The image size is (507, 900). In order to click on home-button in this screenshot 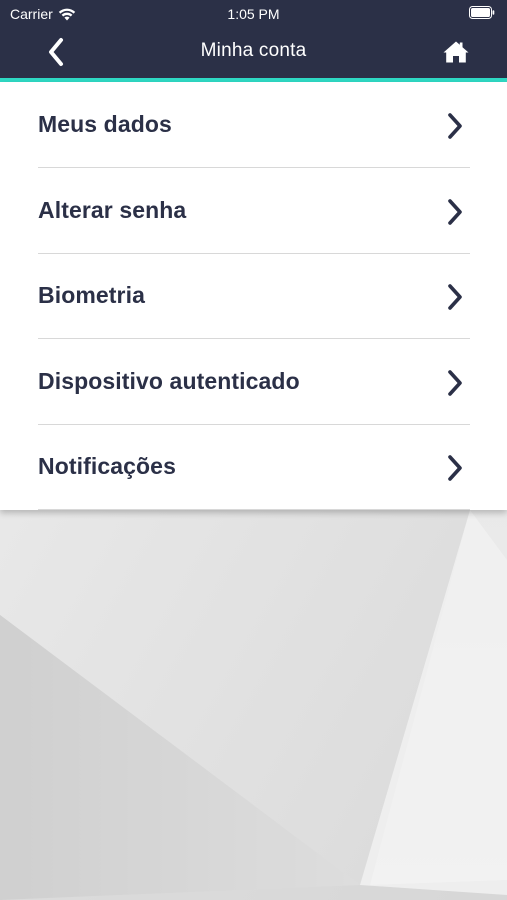, I will do `click(456, 52)`.